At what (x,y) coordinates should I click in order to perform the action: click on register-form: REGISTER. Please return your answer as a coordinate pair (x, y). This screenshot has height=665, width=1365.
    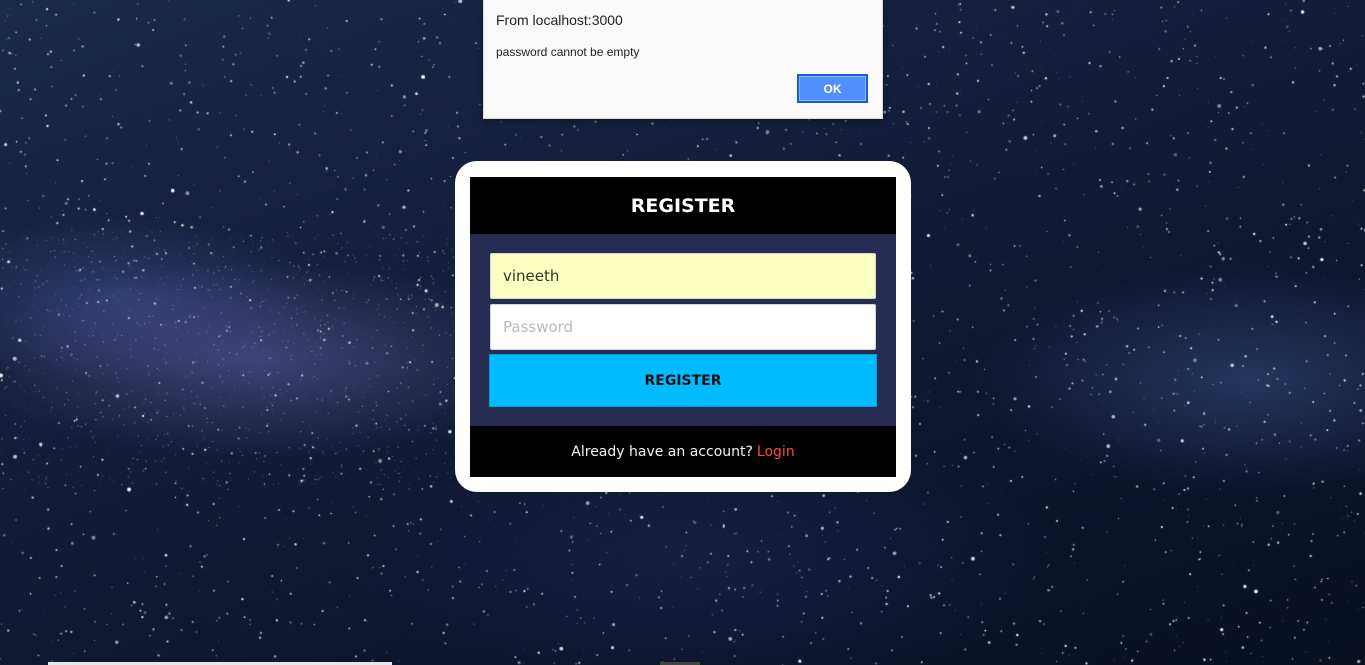
    Looking at the image, I should click on (683, 330).